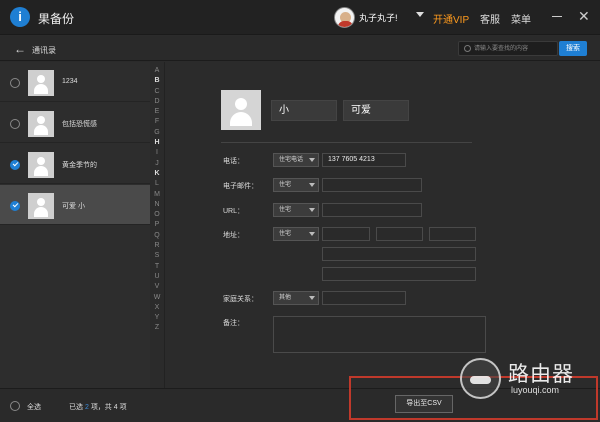 This screenshot has height=422, width=600. Describe the element at coordinates (79, 165) in the screenshot. I see `contact-name: 黄金季节的` at that location.